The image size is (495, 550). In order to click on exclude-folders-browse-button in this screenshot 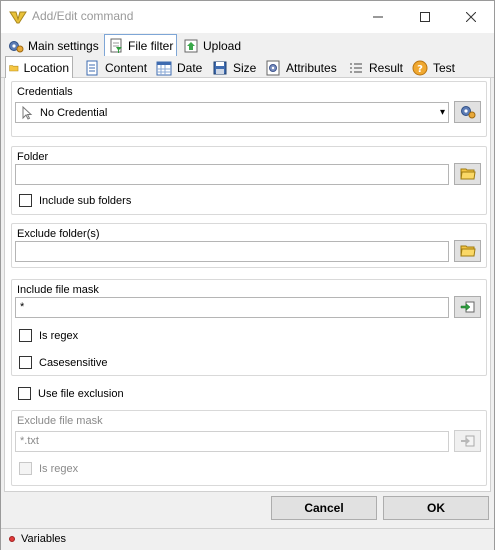, I will do `click(467, 251)`.